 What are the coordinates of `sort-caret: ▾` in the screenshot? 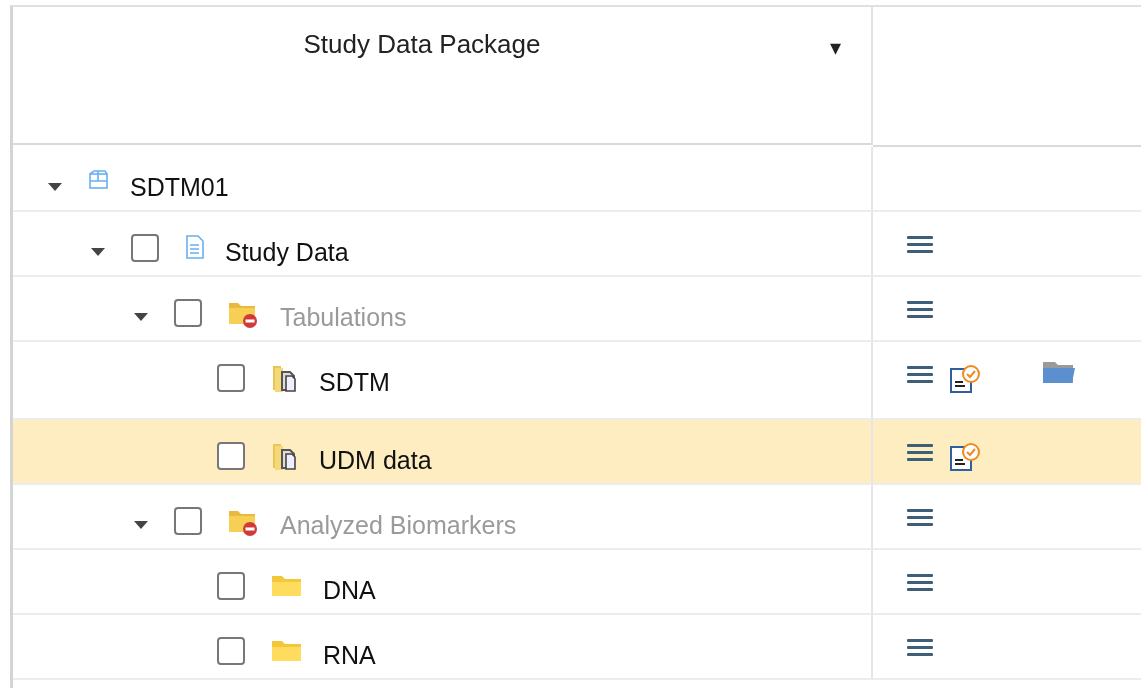 It's located at (835, 48).